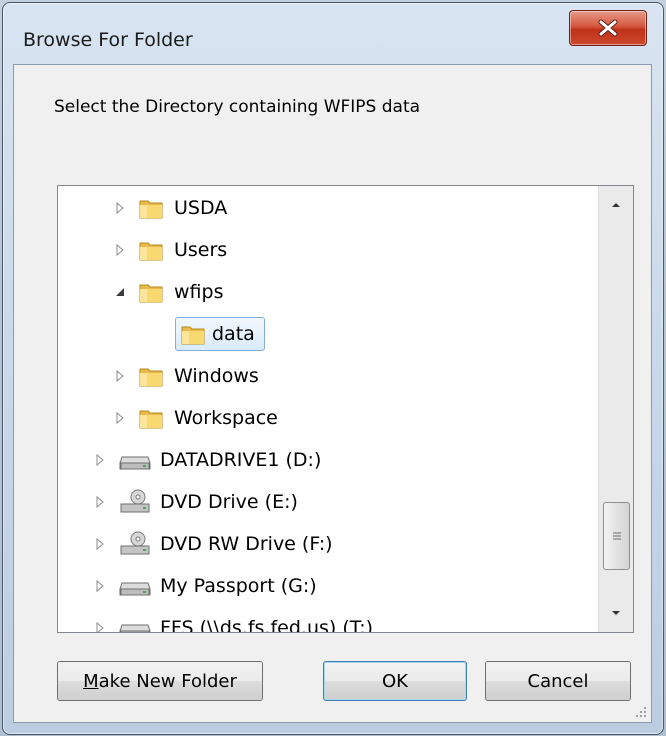  I want to click on grip-lines-icon, so click(616, 536).